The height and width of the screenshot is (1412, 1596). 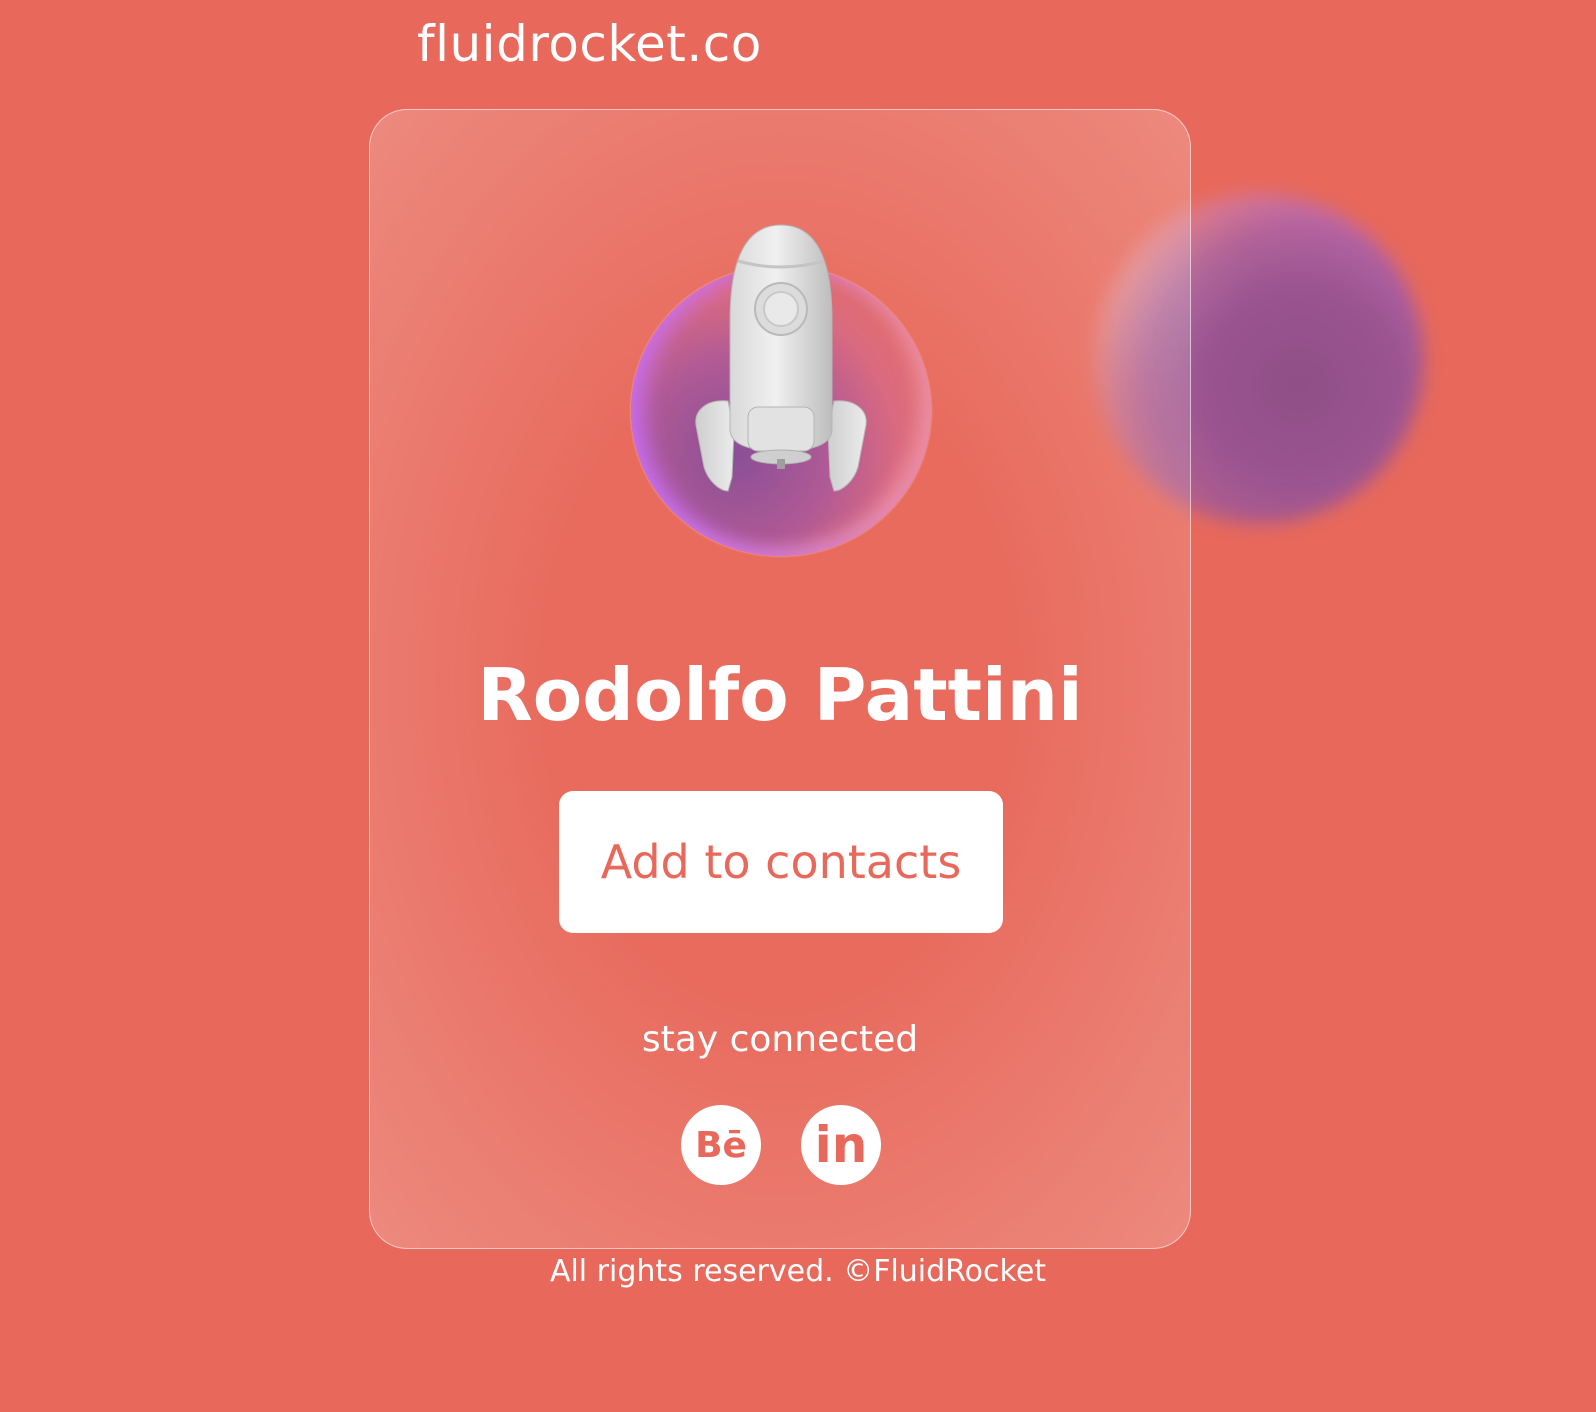 What do you see at coordinates (780, 1039) in the screenshot?
I see `stay-connected-label: stay connected` at bounding box center [780, 1039].